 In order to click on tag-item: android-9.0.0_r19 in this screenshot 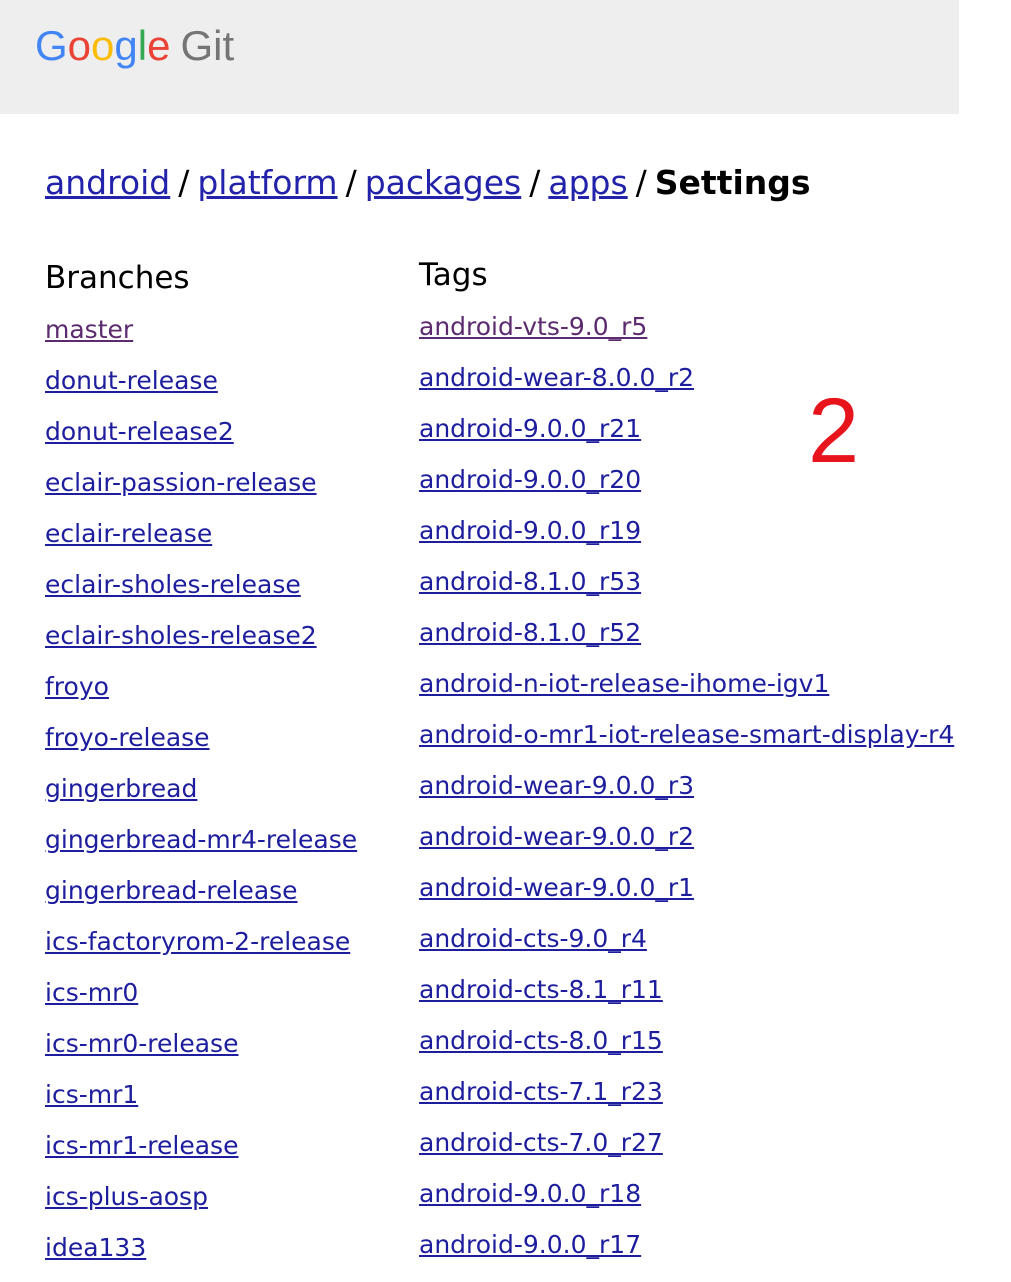, I will do `click(686, 530)`.